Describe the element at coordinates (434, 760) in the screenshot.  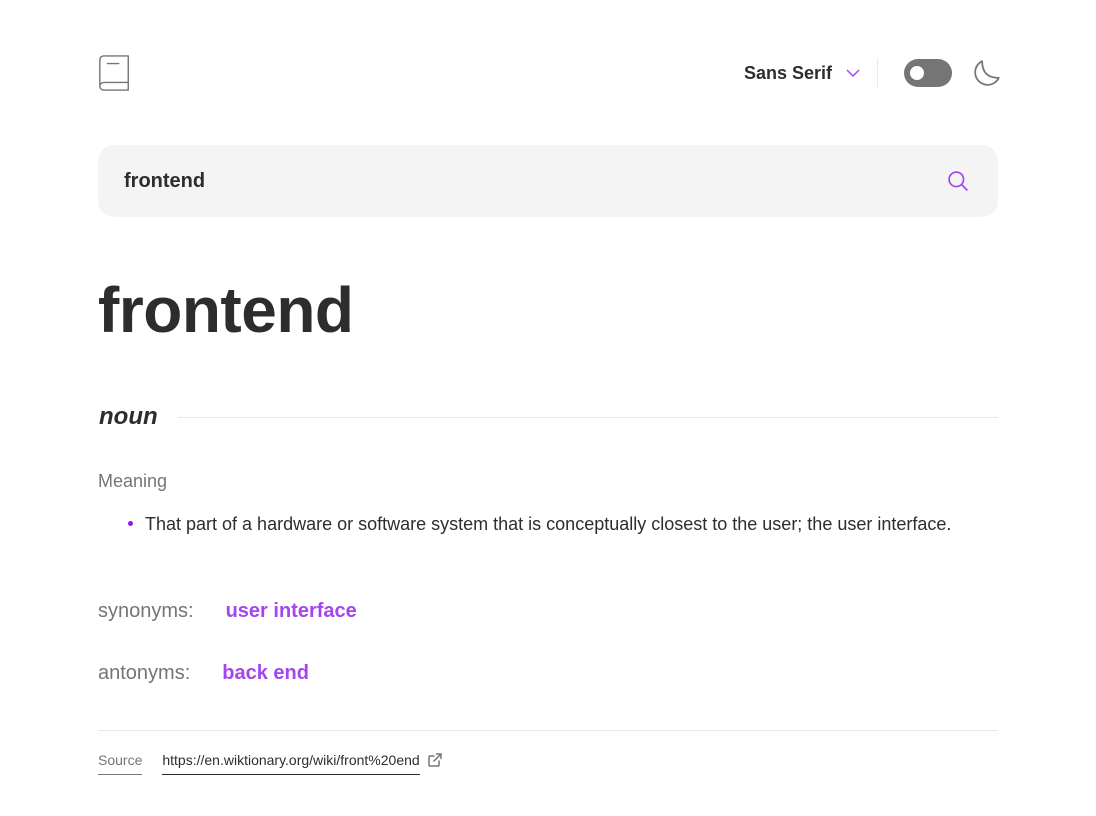
I see `external-link-icon` at that location.